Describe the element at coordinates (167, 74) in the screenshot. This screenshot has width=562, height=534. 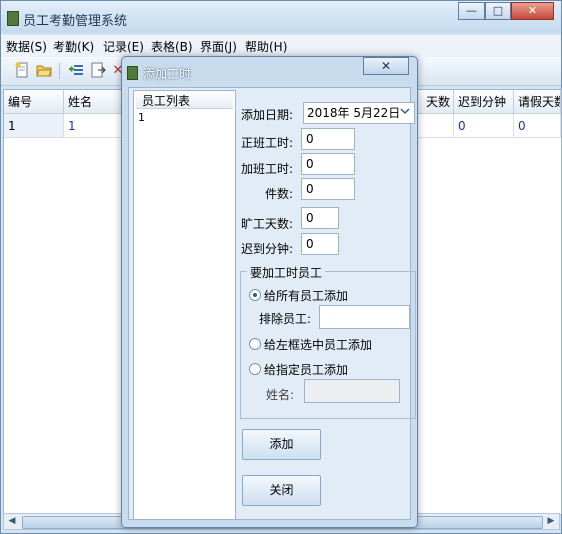
I see `dialog-title: 添加工时` at that location.